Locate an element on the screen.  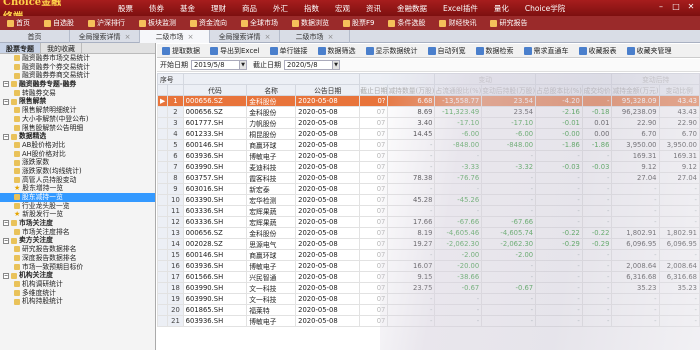
cell-name: 福莱特 is located at coordinates (271, 310).